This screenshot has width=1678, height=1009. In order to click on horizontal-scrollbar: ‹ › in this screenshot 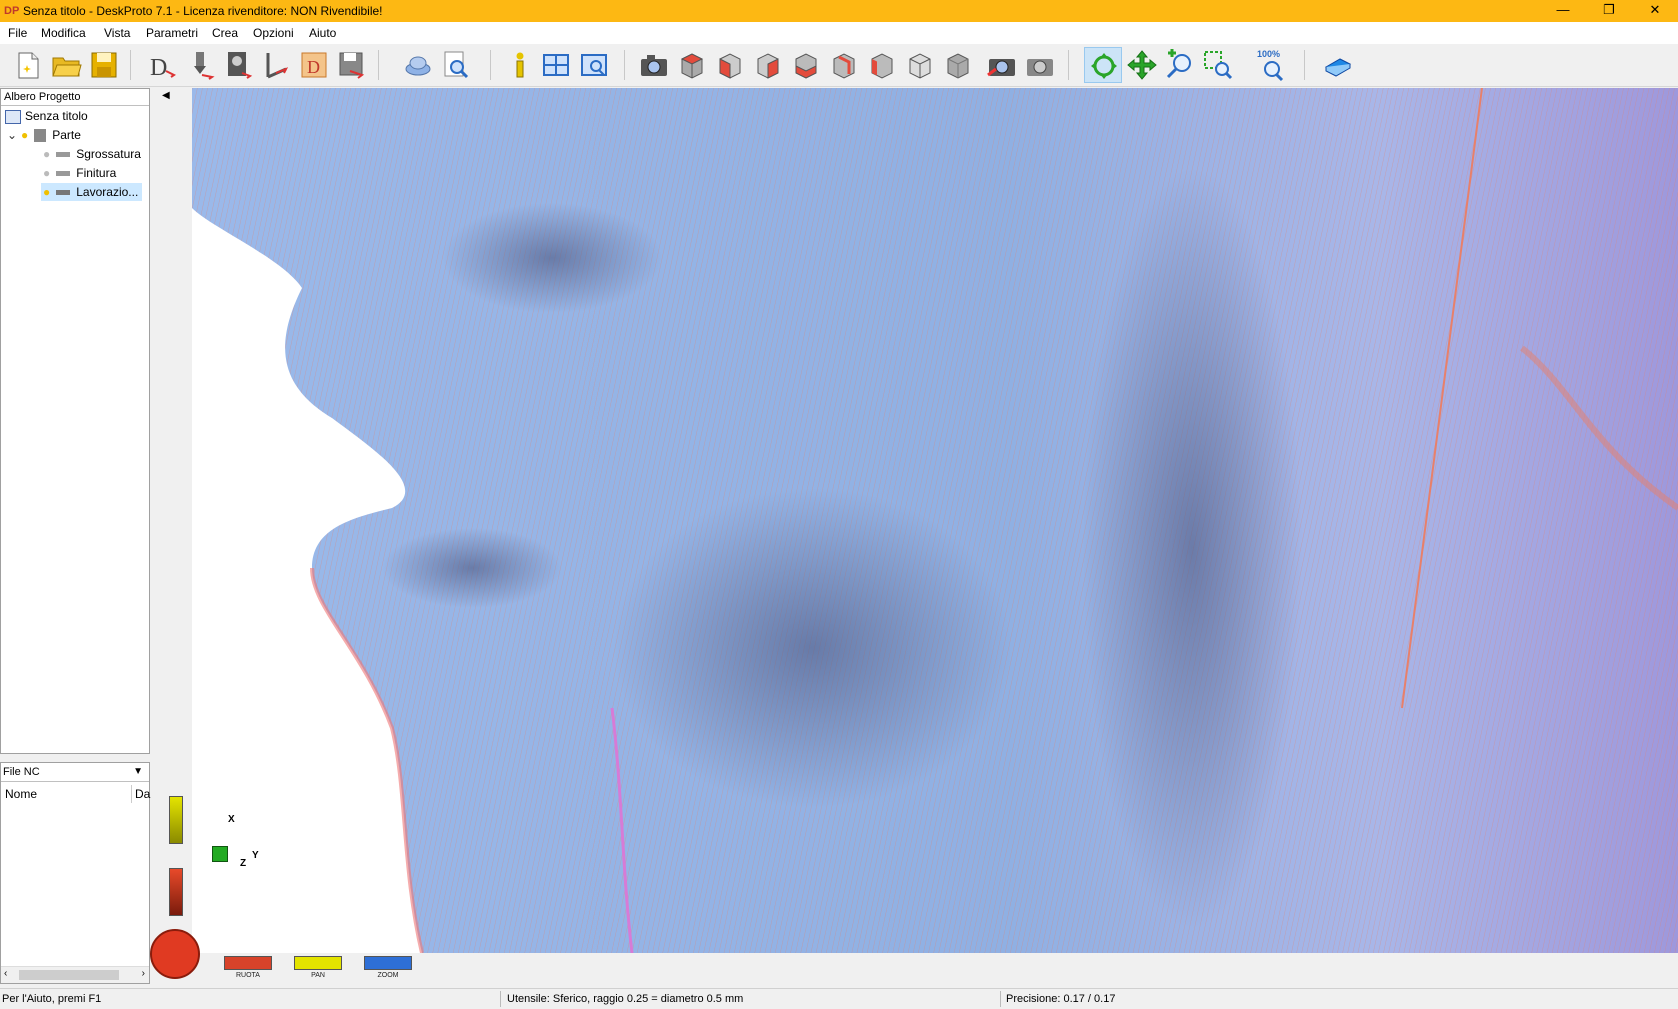, I will do `click(75, 974)`.